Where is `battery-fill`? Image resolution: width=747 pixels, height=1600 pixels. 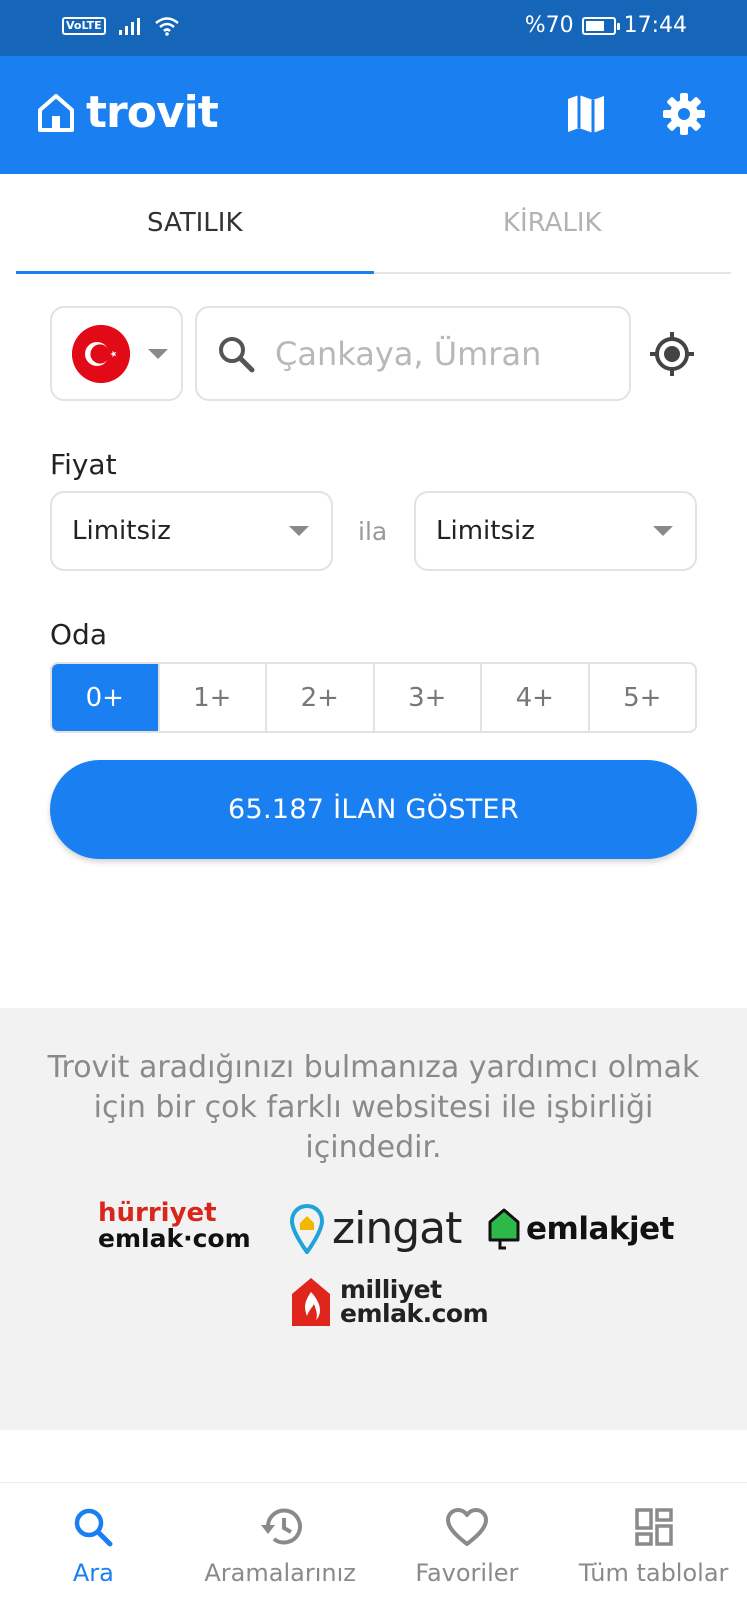
battery-fill is located at coordinates (594, 25).